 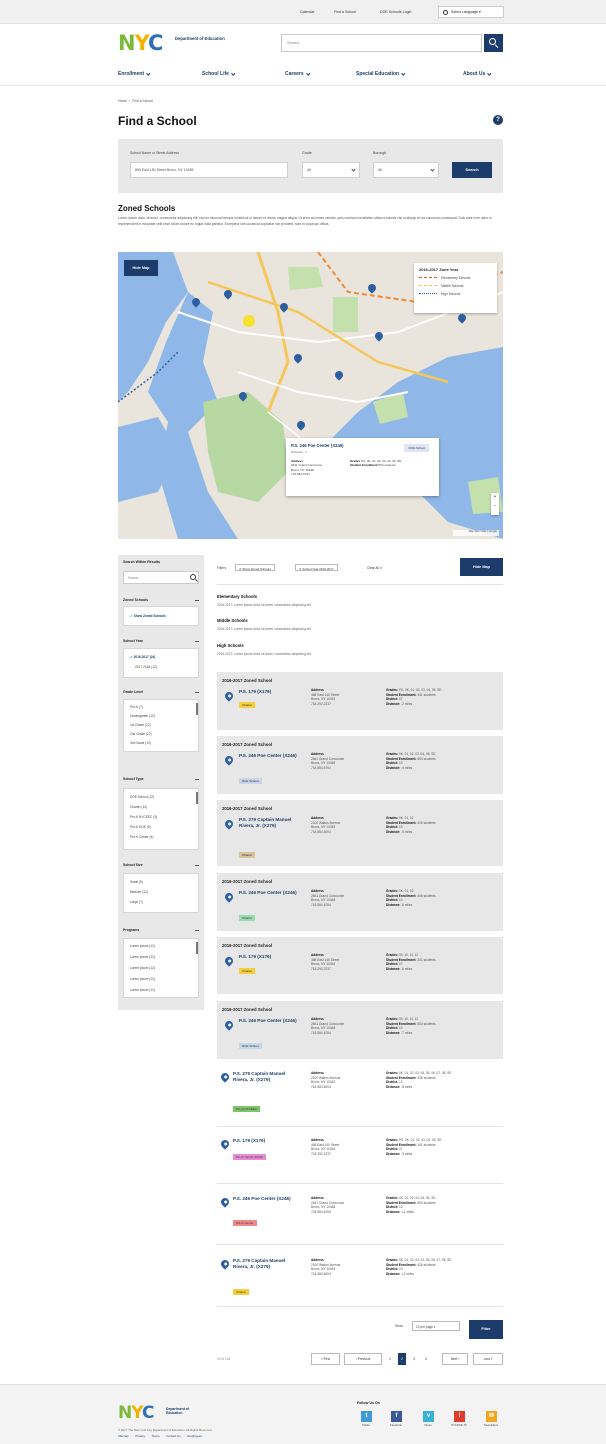 What do you see at coordinates (495, 504) in the screenshot?
I see `zoom-control: + −` at bounding box center [495, 504].